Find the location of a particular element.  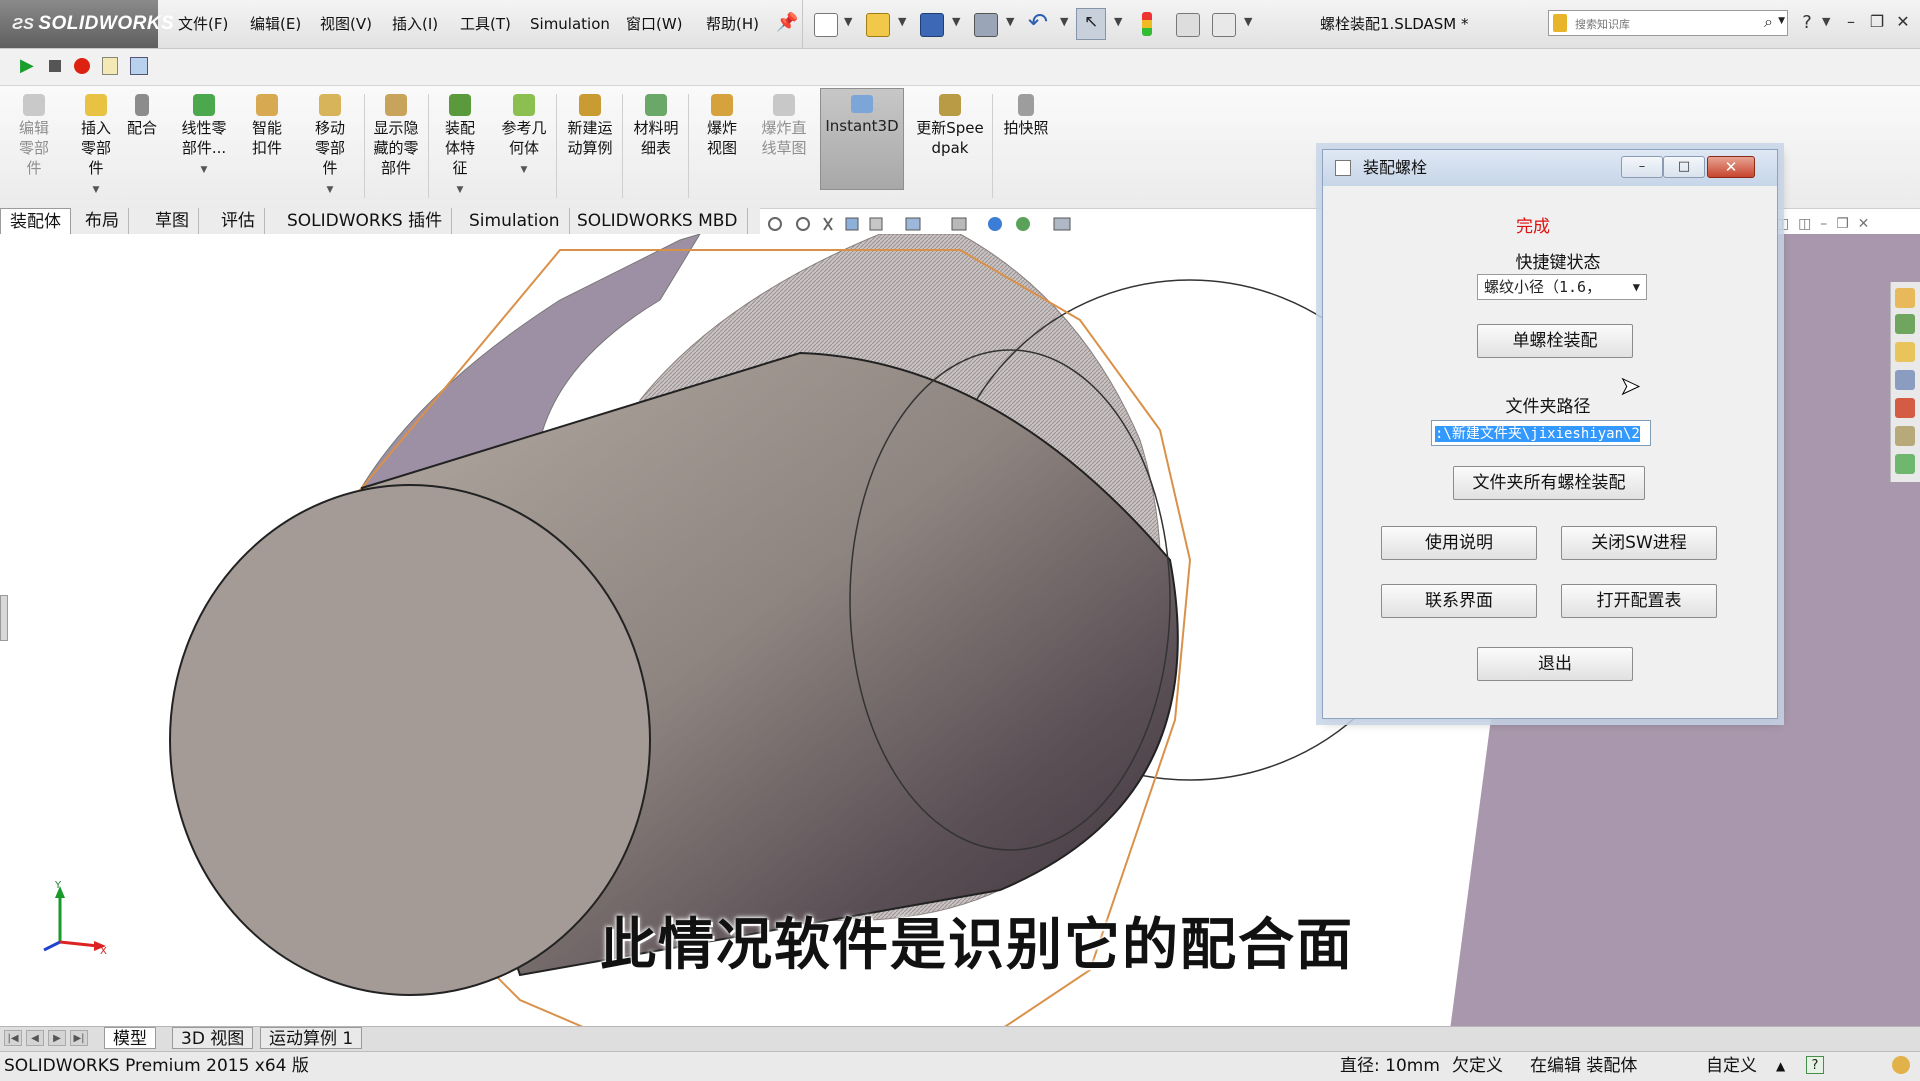

mate-button: 配合 is located at coordinates (142, 114).